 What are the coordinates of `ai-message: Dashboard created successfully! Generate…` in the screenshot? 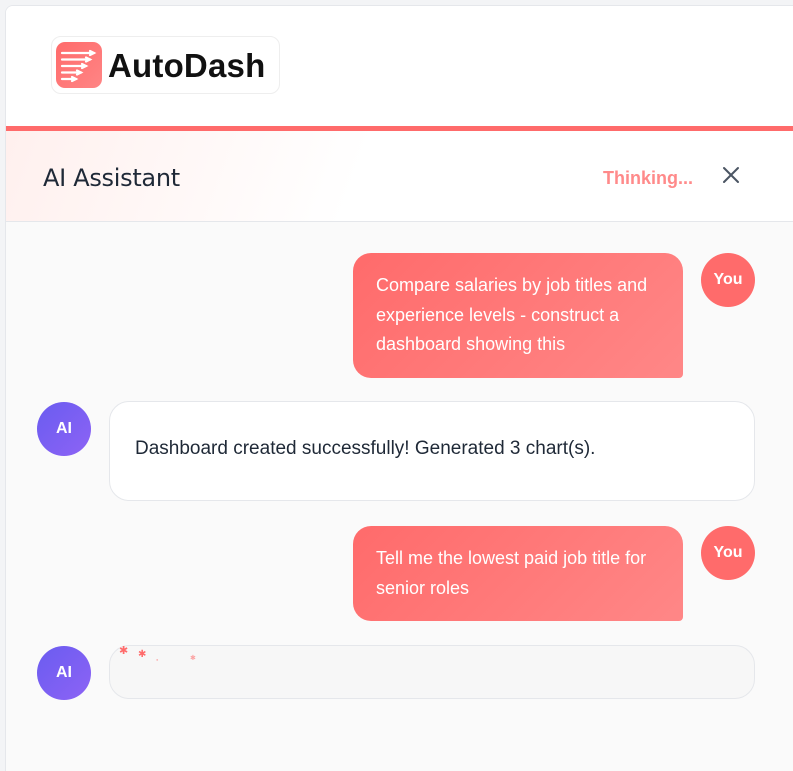 It's located at (432, 451).